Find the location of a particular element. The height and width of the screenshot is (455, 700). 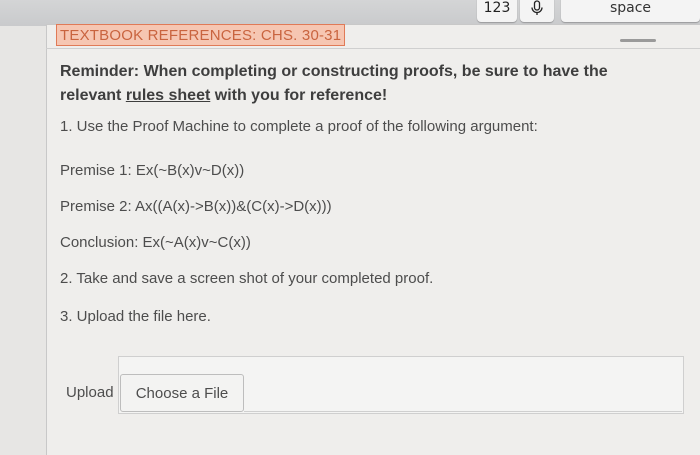

choose-file-button: Choose a File is located at coordinates (182, 393).